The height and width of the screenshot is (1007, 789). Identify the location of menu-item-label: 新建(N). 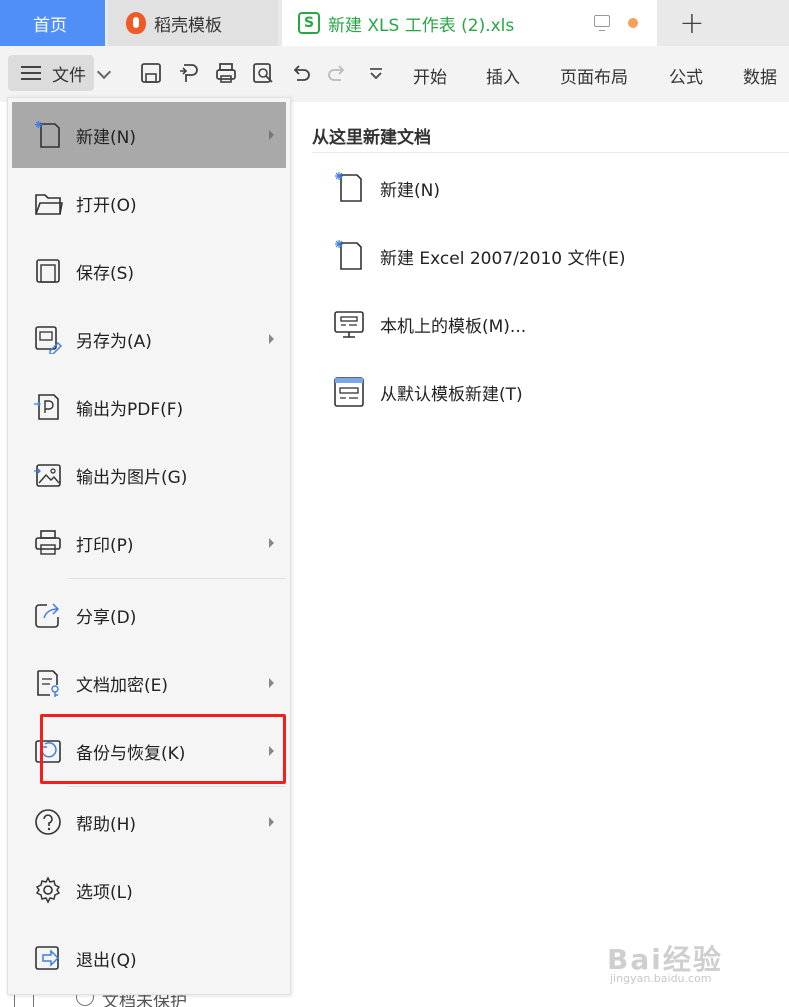
(106, 137).